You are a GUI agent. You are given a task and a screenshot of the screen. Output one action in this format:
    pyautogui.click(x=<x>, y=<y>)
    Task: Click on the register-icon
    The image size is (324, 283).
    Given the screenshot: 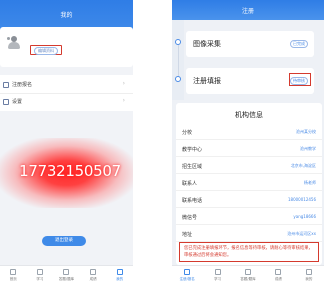 What is the action you would take?
    pyautogui.click(x=187, y=272)
    